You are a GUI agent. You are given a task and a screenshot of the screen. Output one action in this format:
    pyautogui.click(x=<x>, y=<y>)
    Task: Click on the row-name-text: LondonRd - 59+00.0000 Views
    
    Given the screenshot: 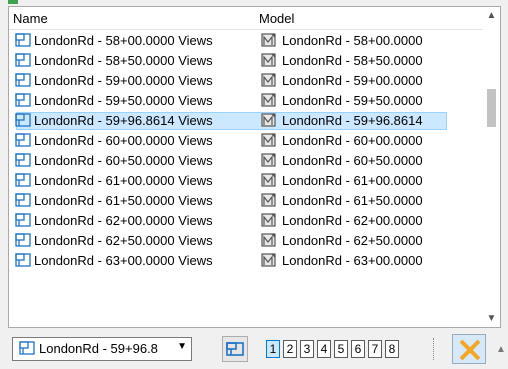 What is the action you would take?
    pyautogui.click(x=123, y=80)
    